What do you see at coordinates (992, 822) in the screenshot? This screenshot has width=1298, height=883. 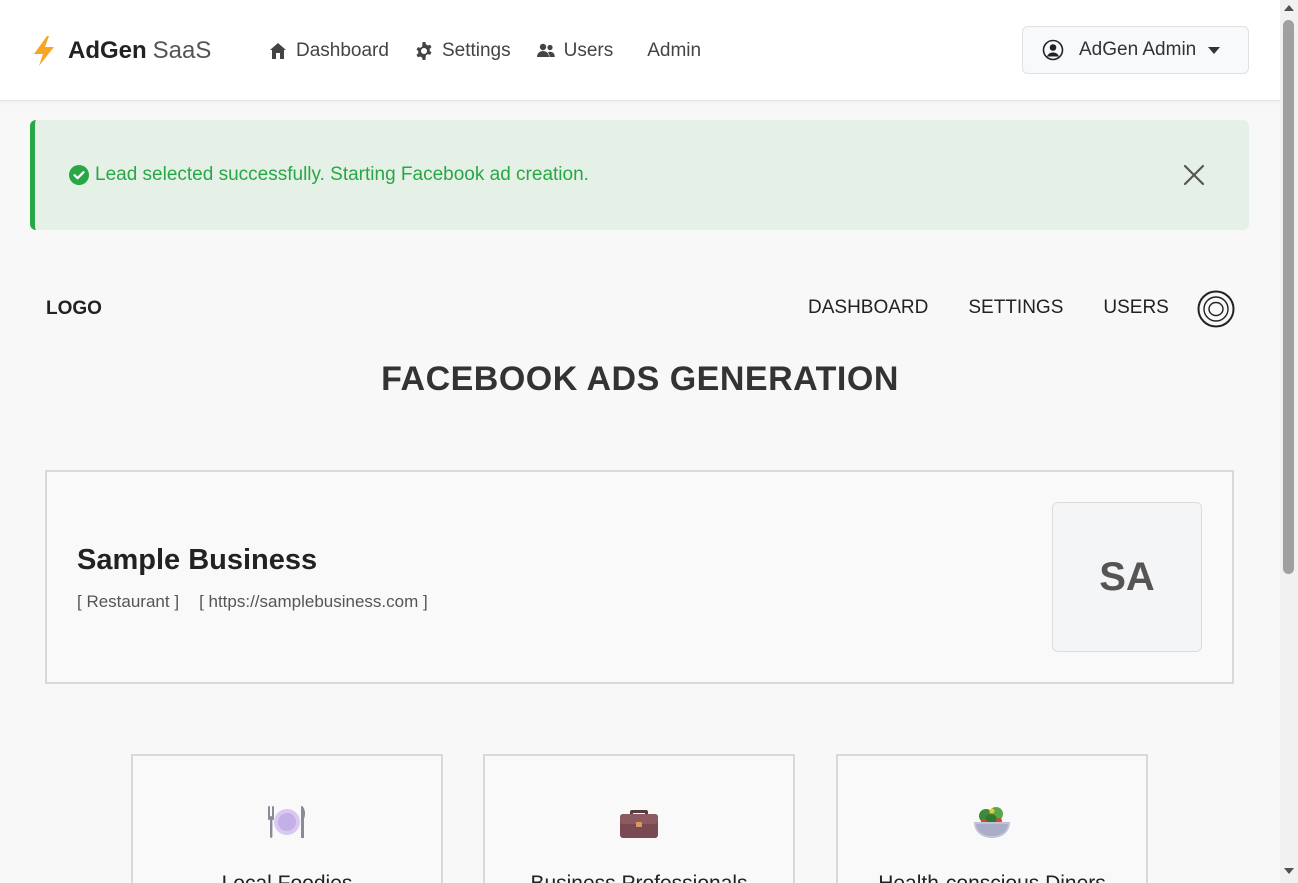 I see `salad-icon` at bounding box center [992, 822].